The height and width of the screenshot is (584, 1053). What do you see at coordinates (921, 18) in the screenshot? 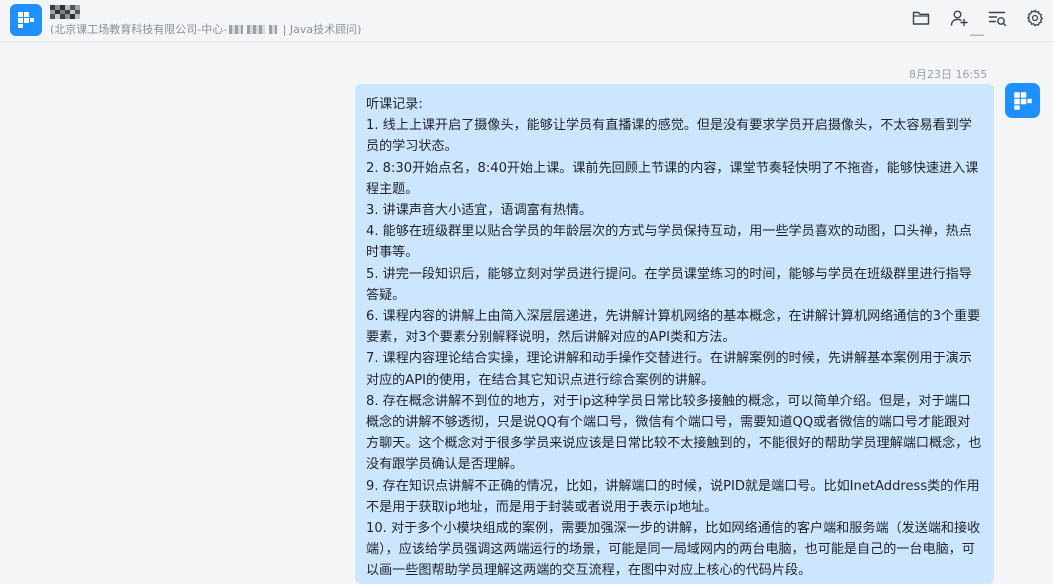
I see `folder-icon` at bounding box center [921, 18].